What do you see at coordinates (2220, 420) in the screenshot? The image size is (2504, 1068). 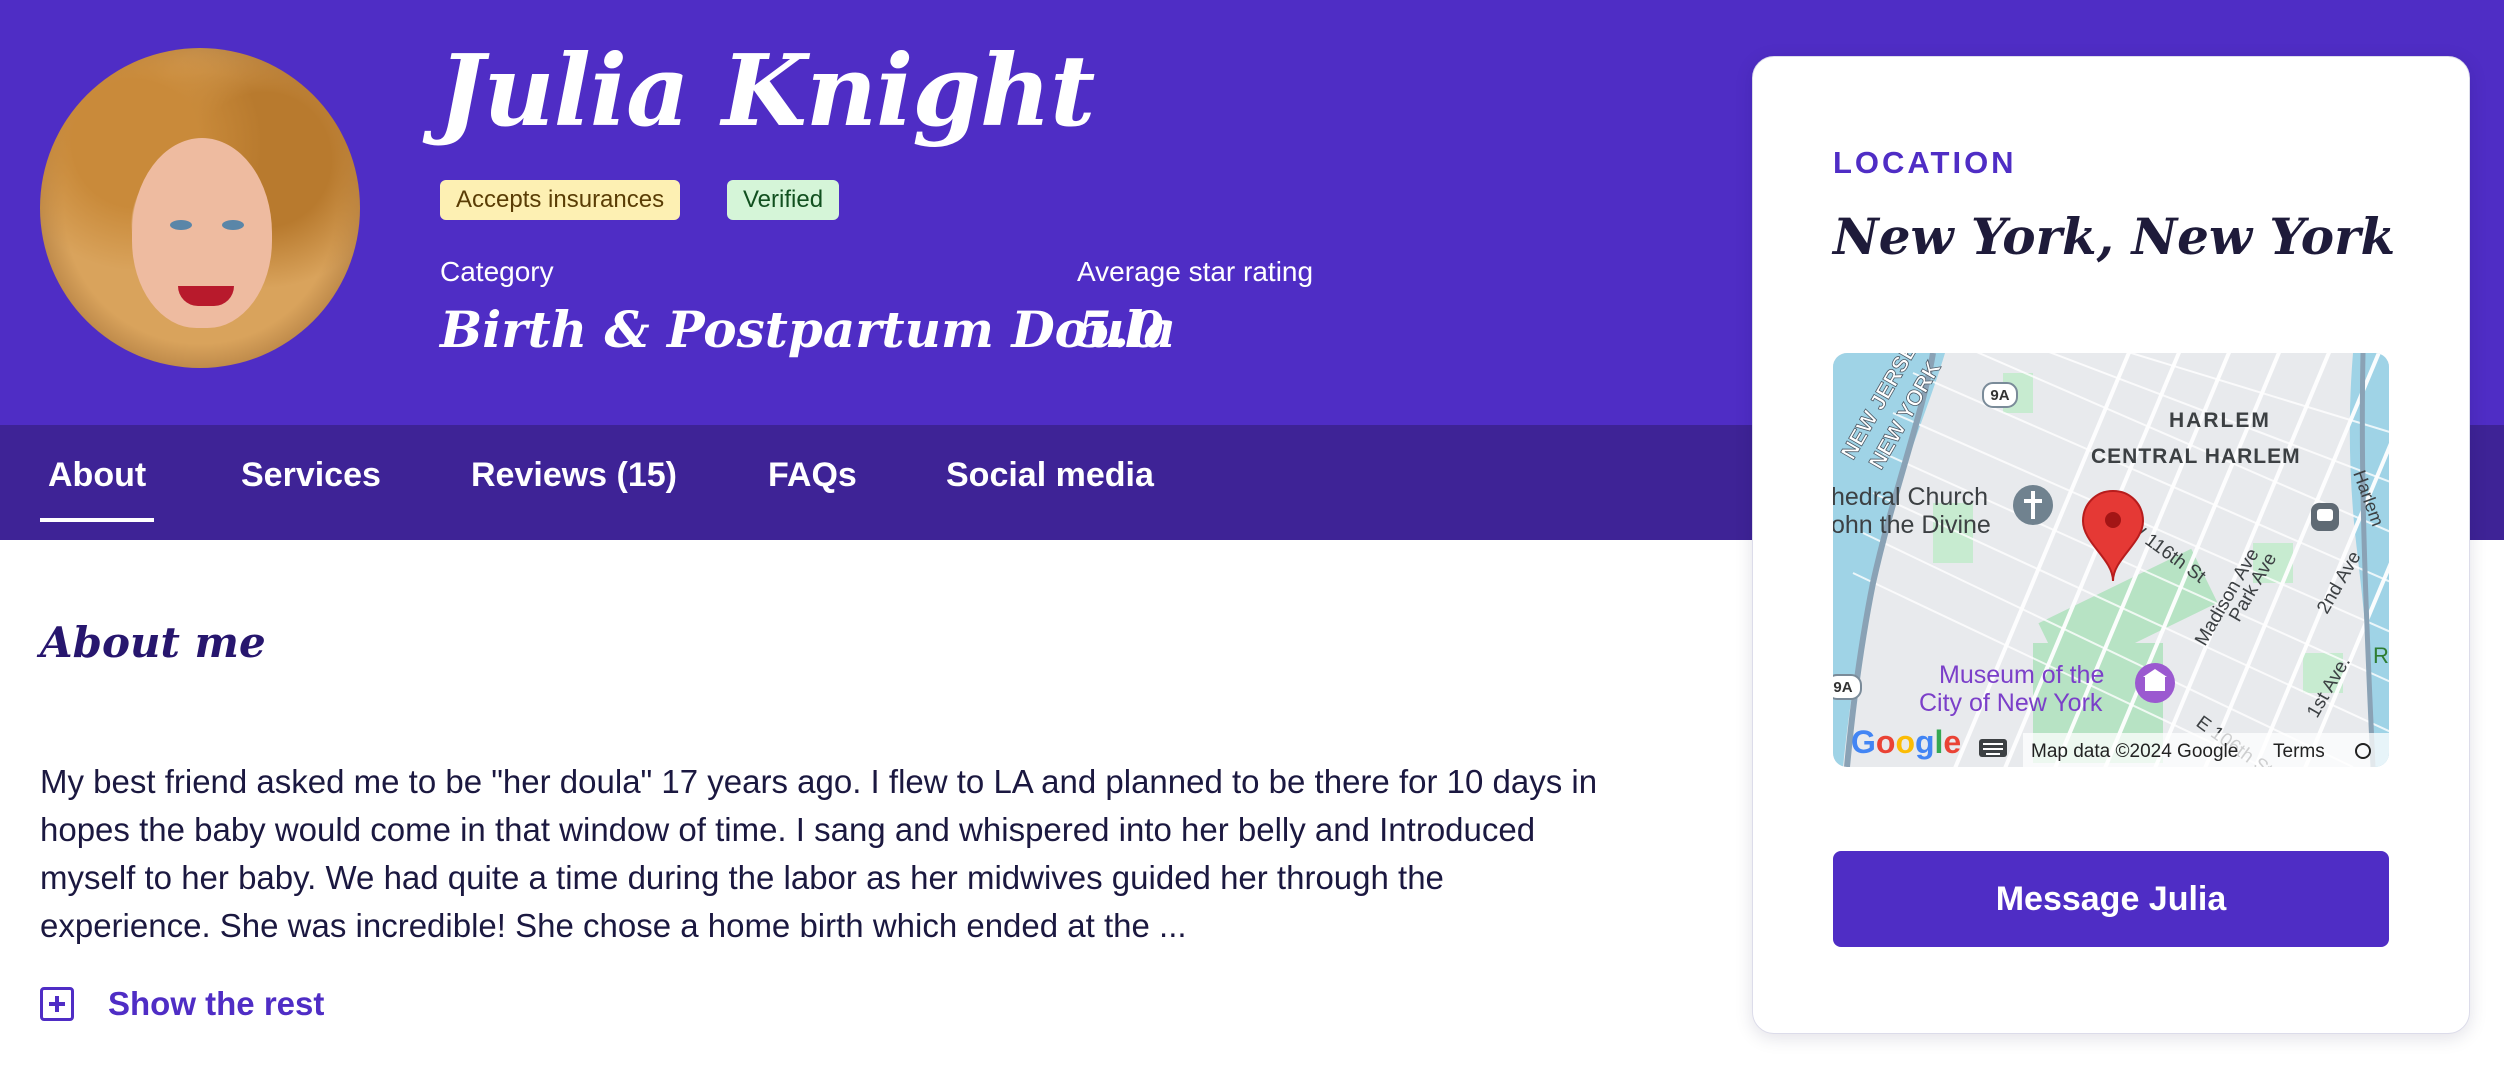 I see `map-label-harlem: HARLEM` at bounding box center [2220, 420].